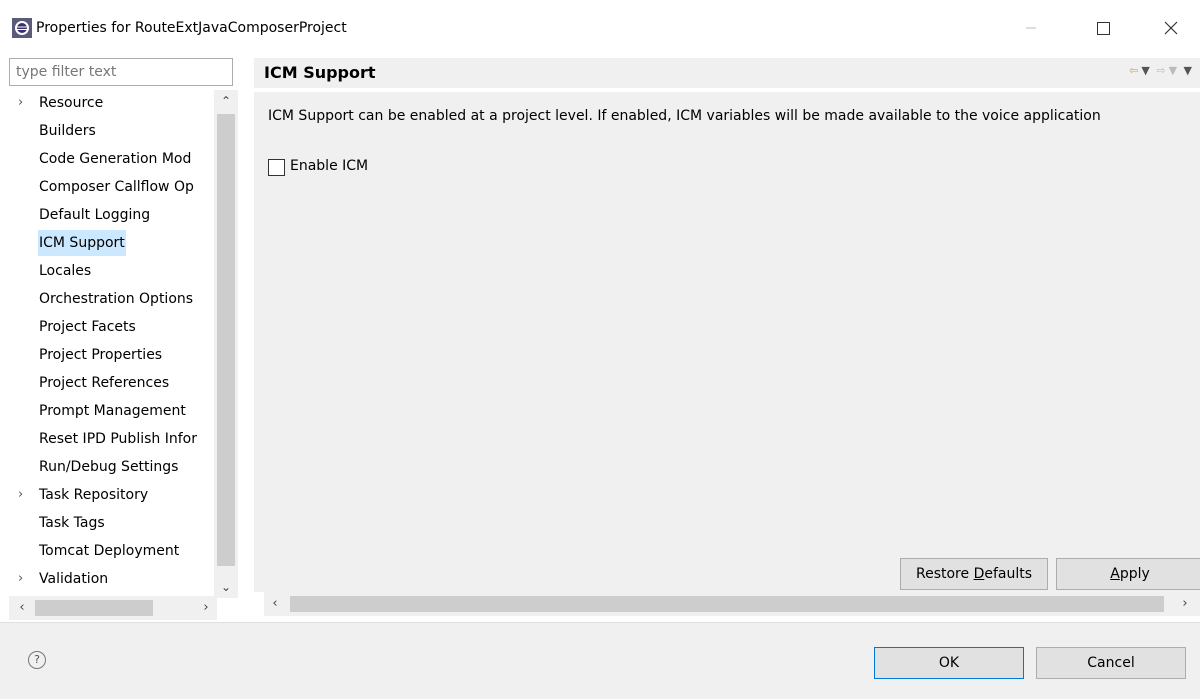 The image size is (1200, 699). What do you see at coordinates (114, 271) in the screenshot?
I see `tree-item: Locales` at bounding box center [114, 271].